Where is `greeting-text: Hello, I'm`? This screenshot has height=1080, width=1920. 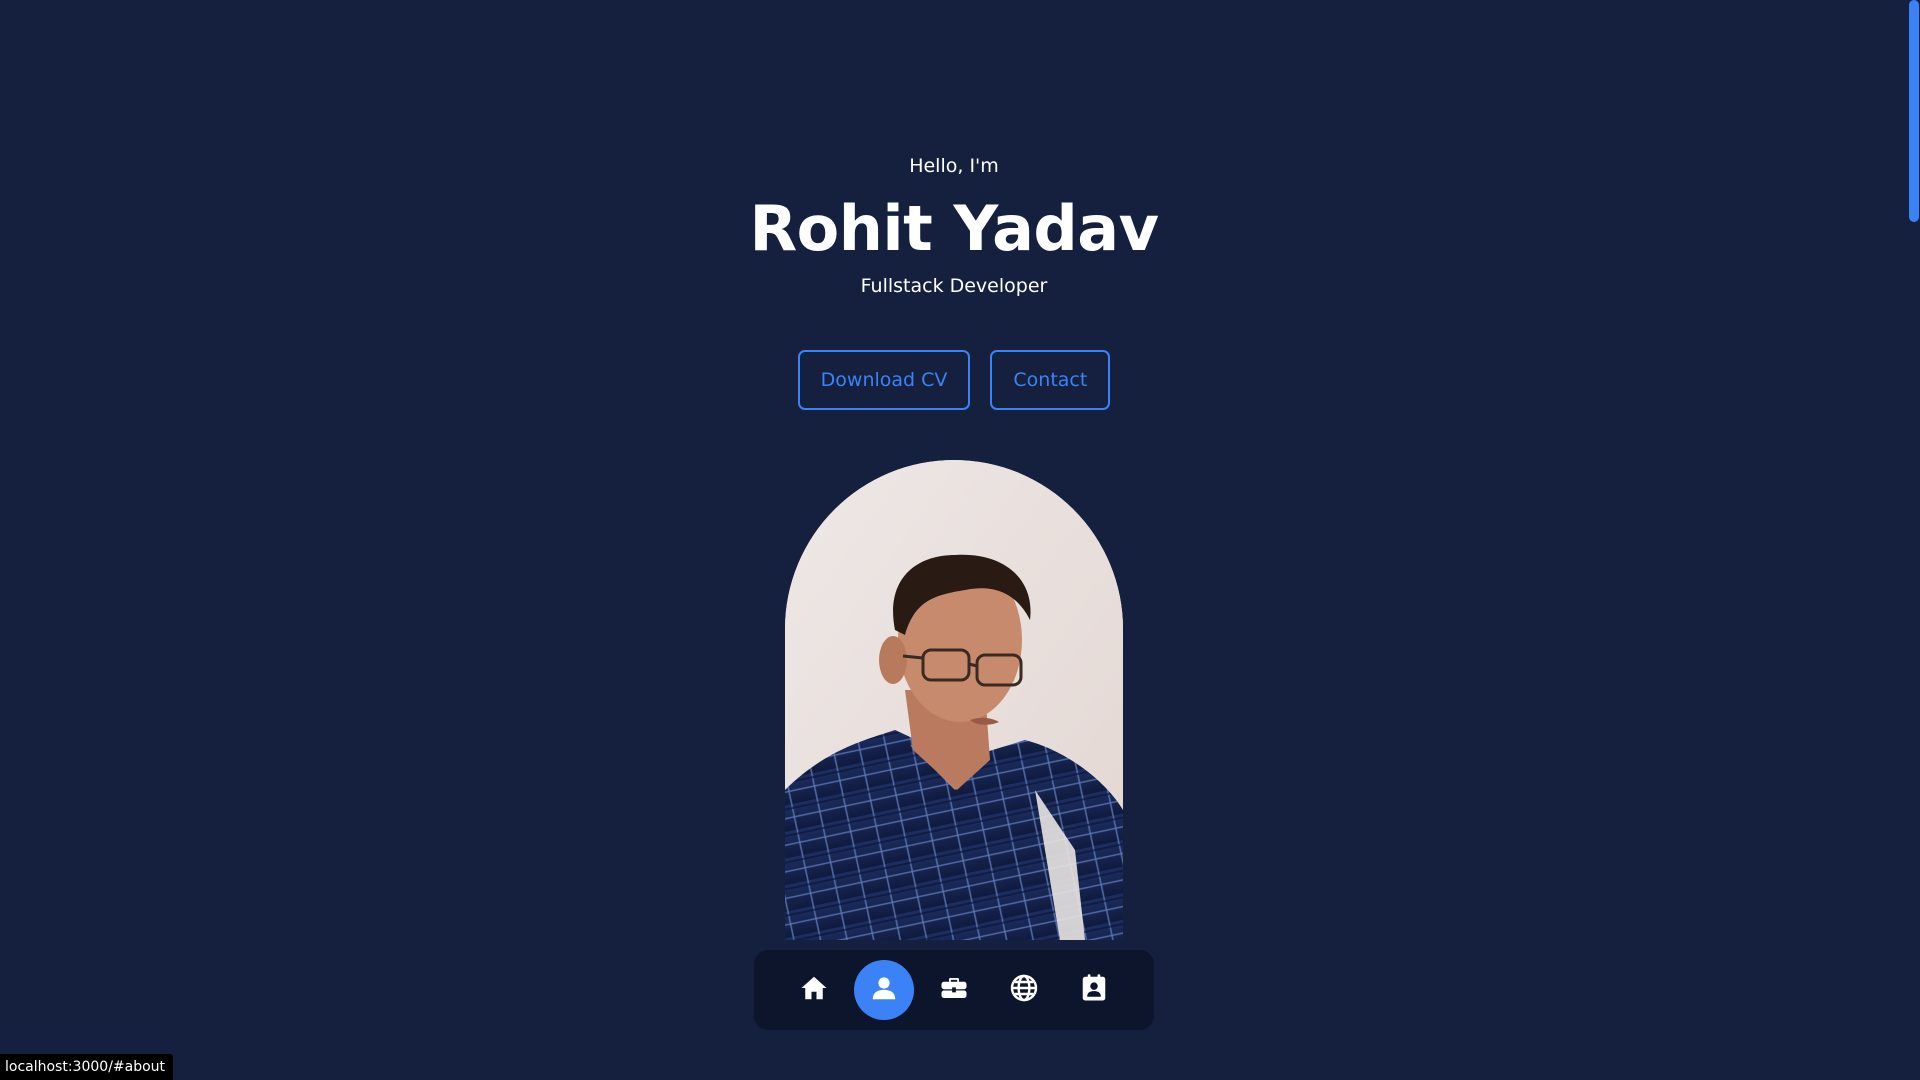 greeting-text: Hello, I'm is located at coordinates (954, 166).